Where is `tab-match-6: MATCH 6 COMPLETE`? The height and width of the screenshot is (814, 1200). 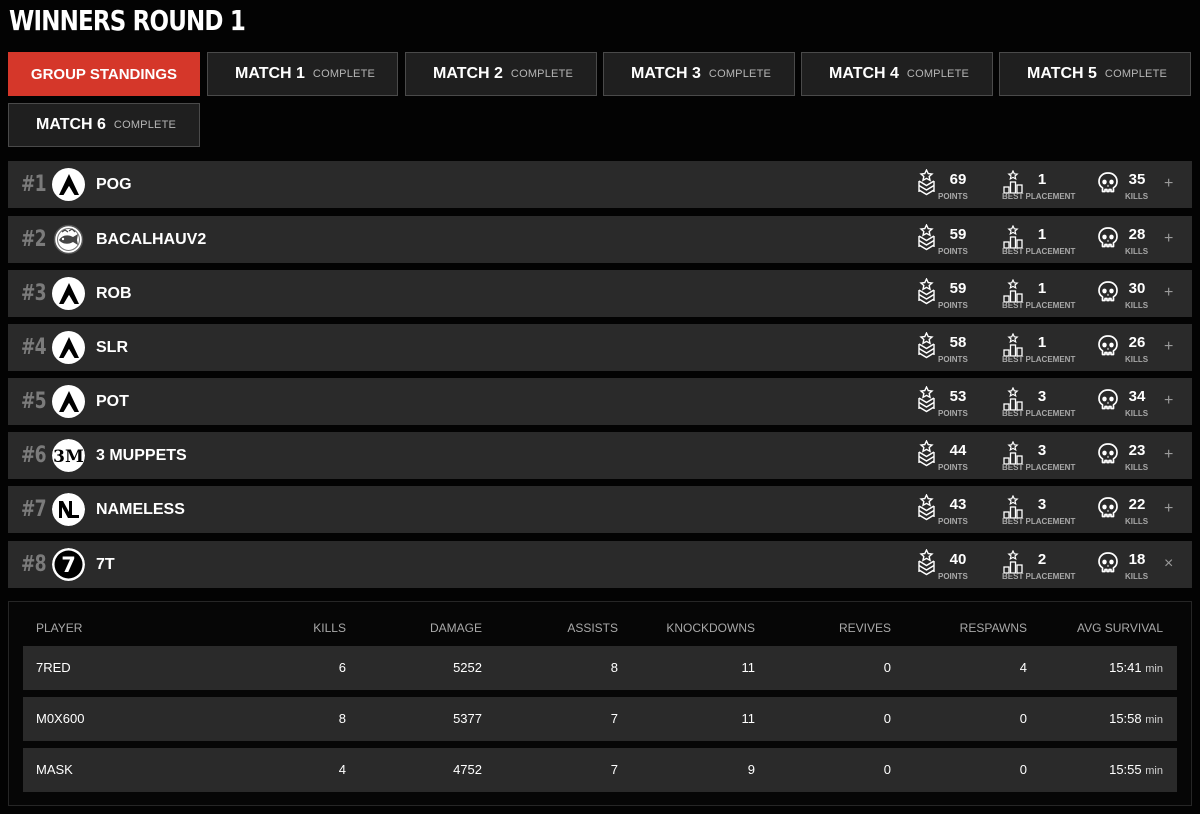
tab-match-6: MATCH 6 COMPLETE is located at coordinates (104, 125).